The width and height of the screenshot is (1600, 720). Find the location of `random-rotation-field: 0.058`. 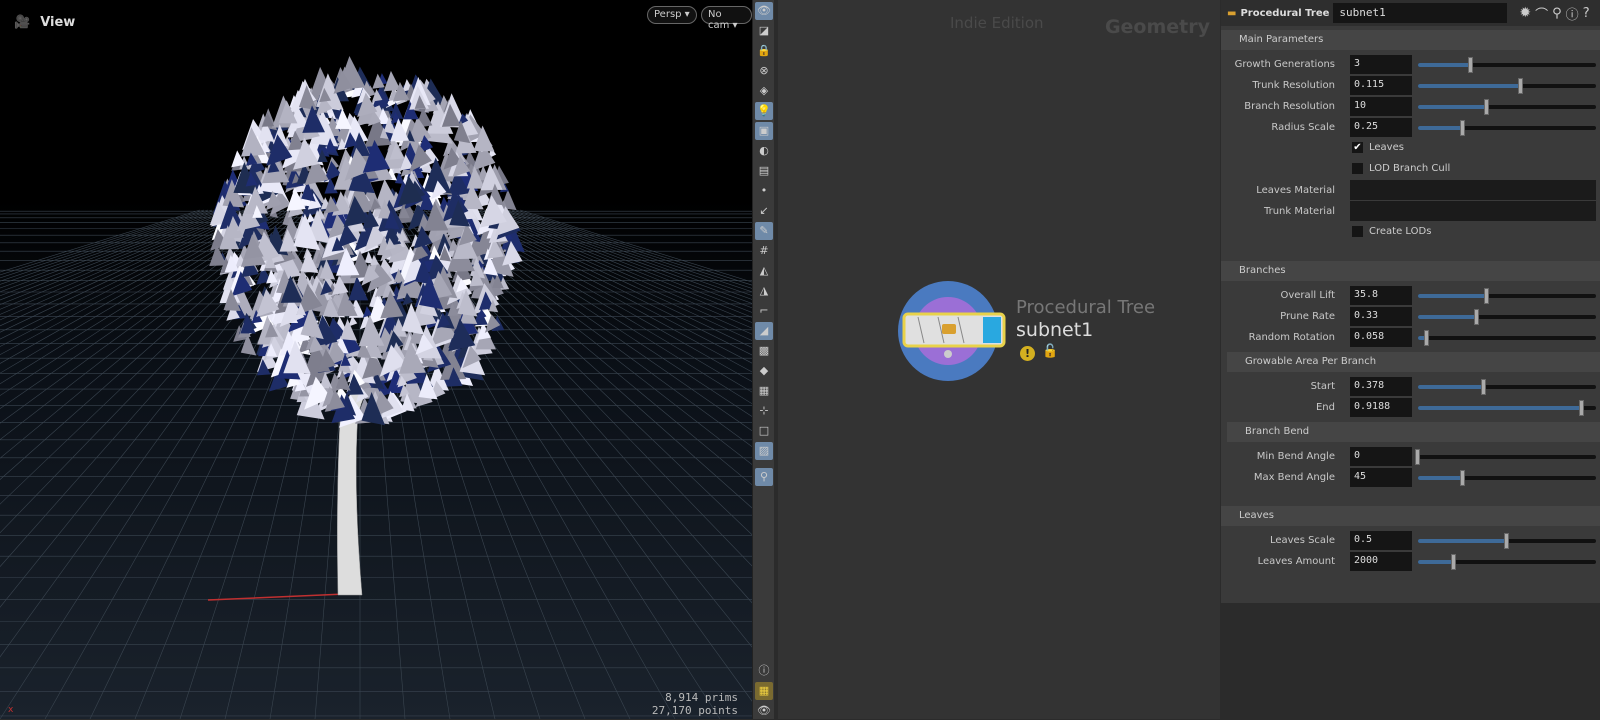

random-rotation-field: 0.058 is located at coordinates (1381, 337).